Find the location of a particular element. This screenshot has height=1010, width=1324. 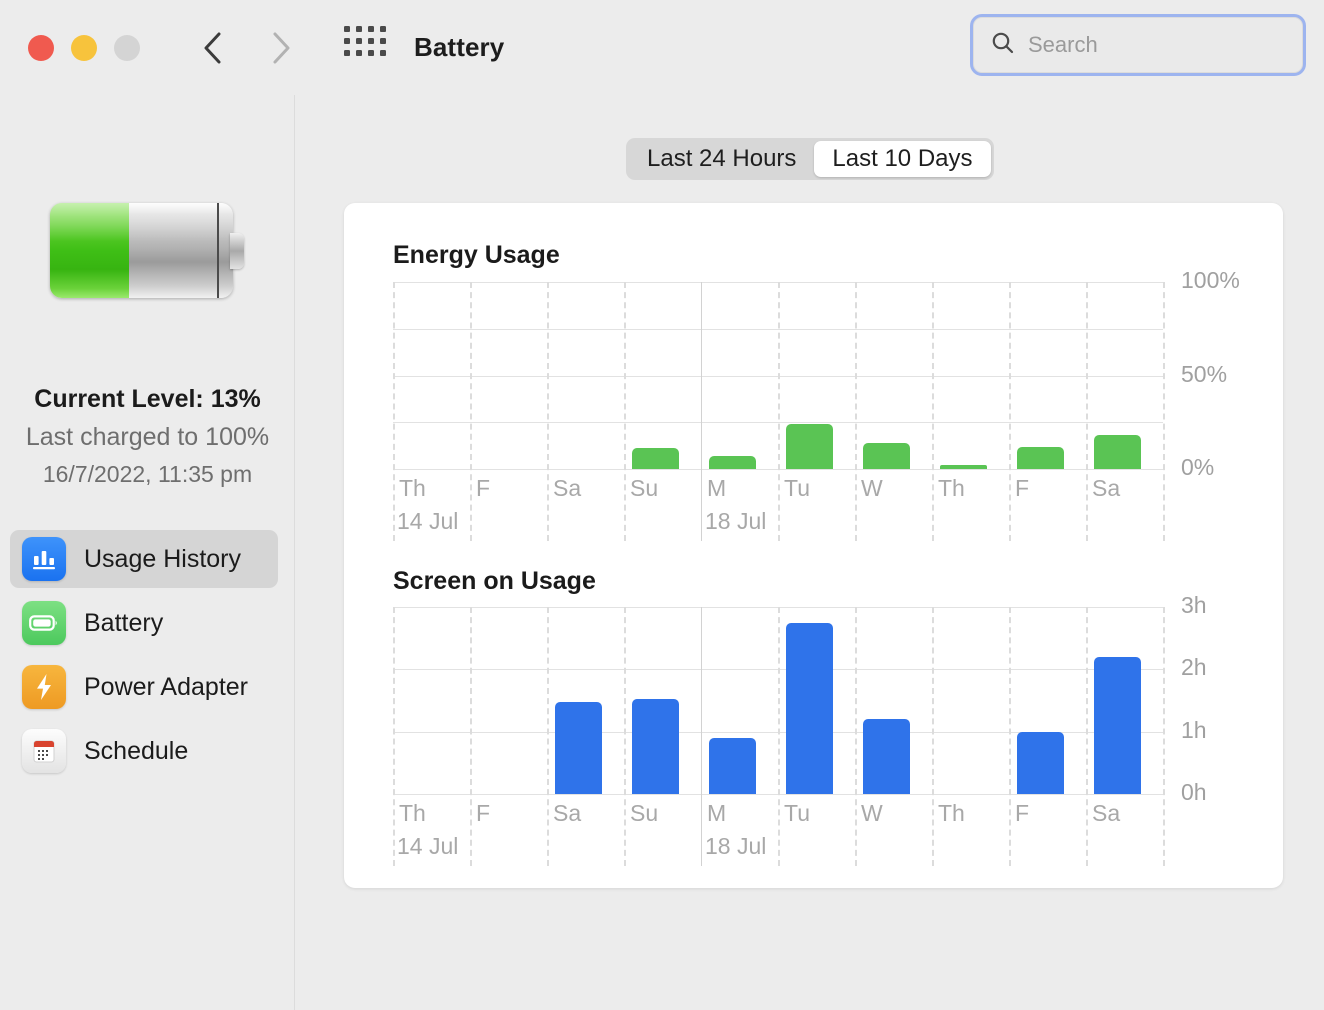

search-icon is located at coordinates (1003, 45).